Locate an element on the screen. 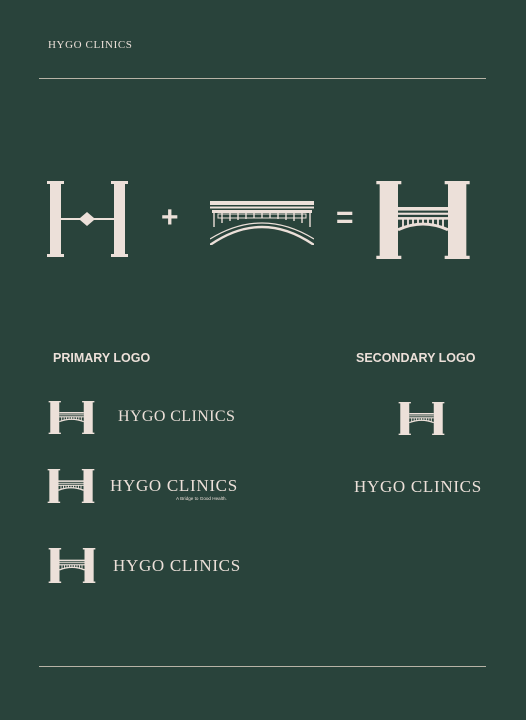 The height and width of the screenshot is (720, 526). bridge-icon is located at coordinates (262, 223).